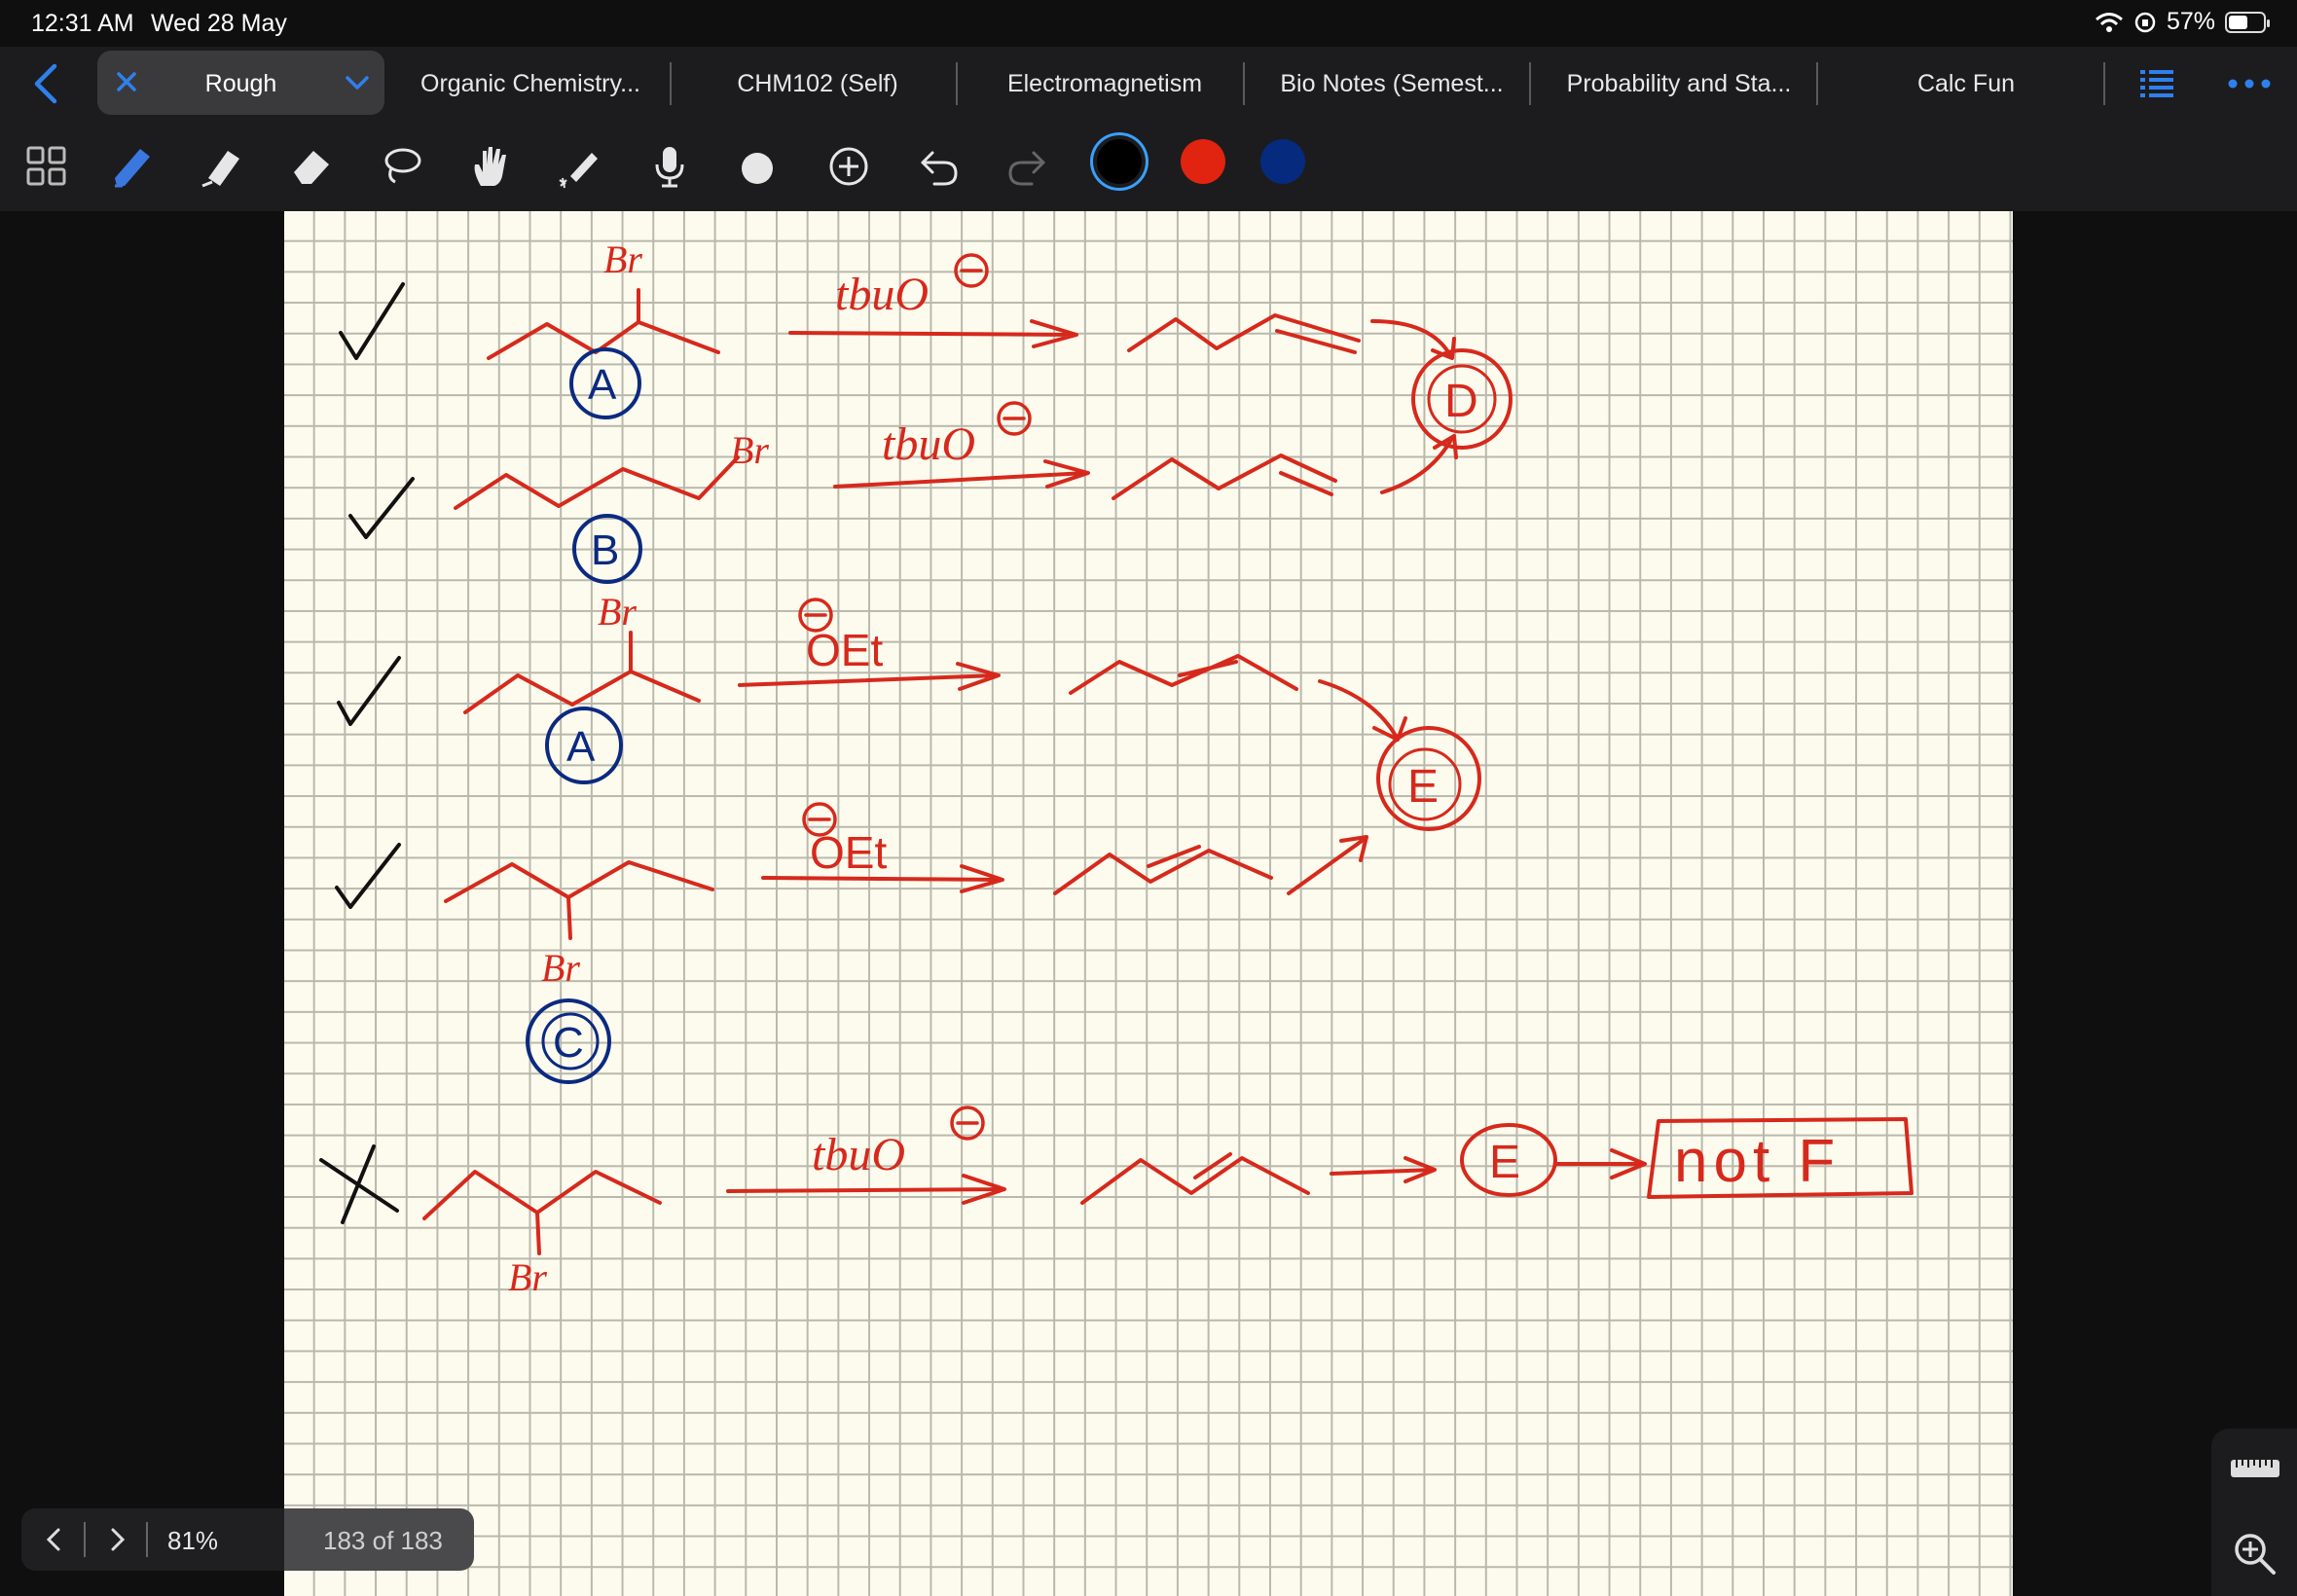  What do you see at coordinates (580, 167) in the screenshot?
I see `laser-pointer-icon` at bounding box center [580, 167].